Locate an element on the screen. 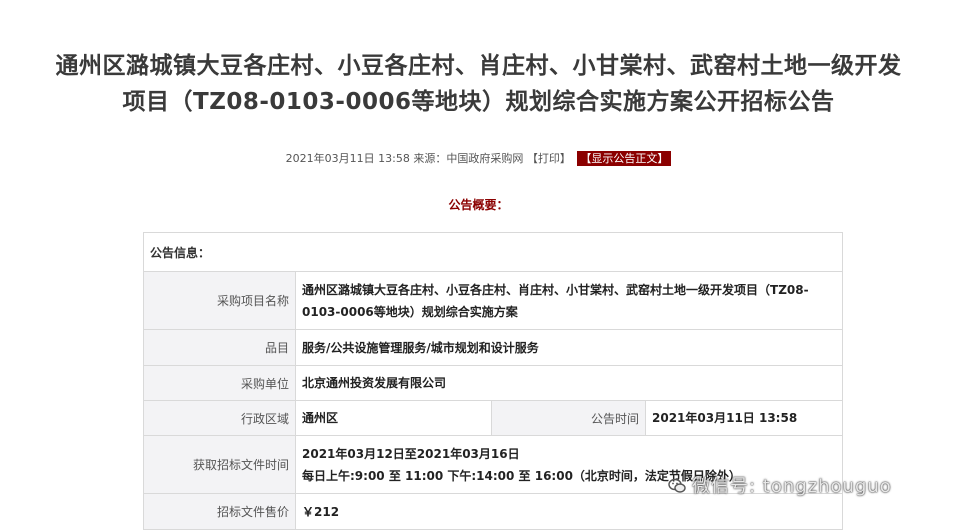 The height and width of the screenshot is (530, 957). table-row: 采购单位 北京通州投资发展有限公司 is located at coordinates (493, 383).